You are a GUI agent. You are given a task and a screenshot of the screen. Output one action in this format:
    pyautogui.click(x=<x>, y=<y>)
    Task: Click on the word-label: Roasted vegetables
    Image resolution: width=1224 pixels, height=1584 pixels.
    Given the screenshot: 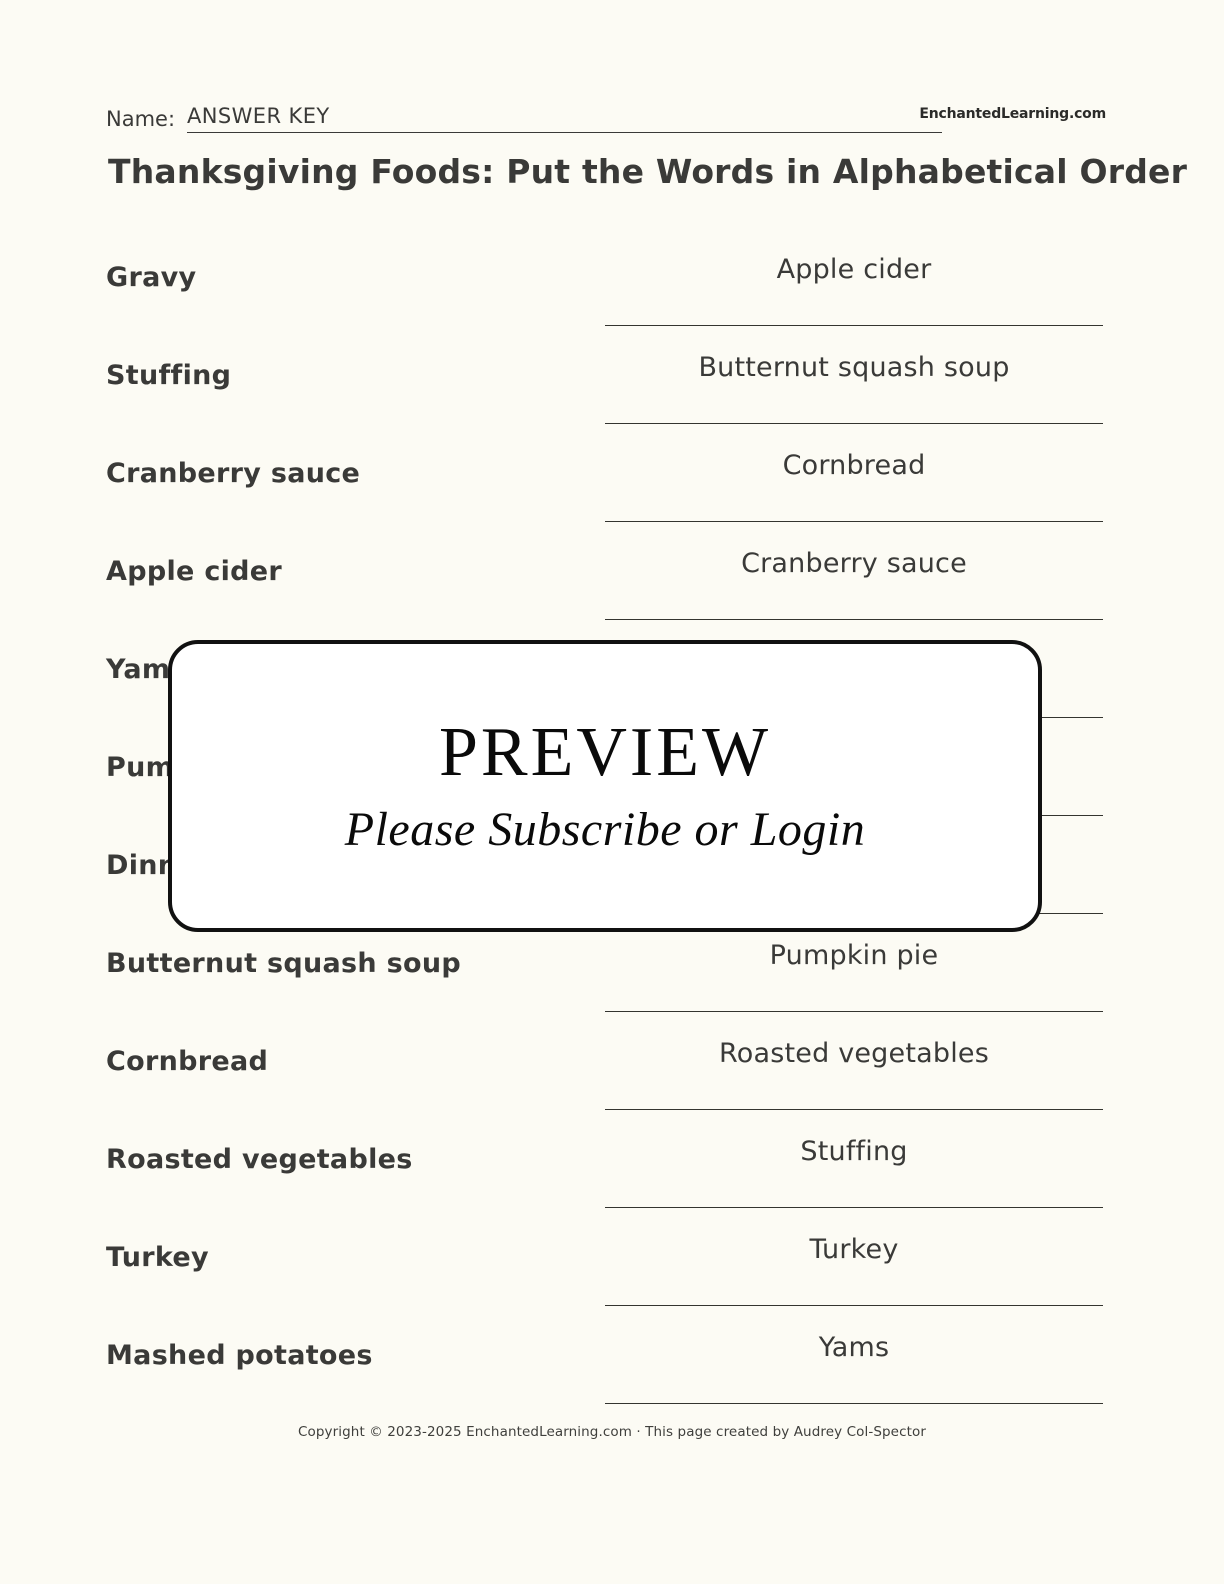 What is the action you would take?
    pyautogui.click(x=259, y=1159)
    